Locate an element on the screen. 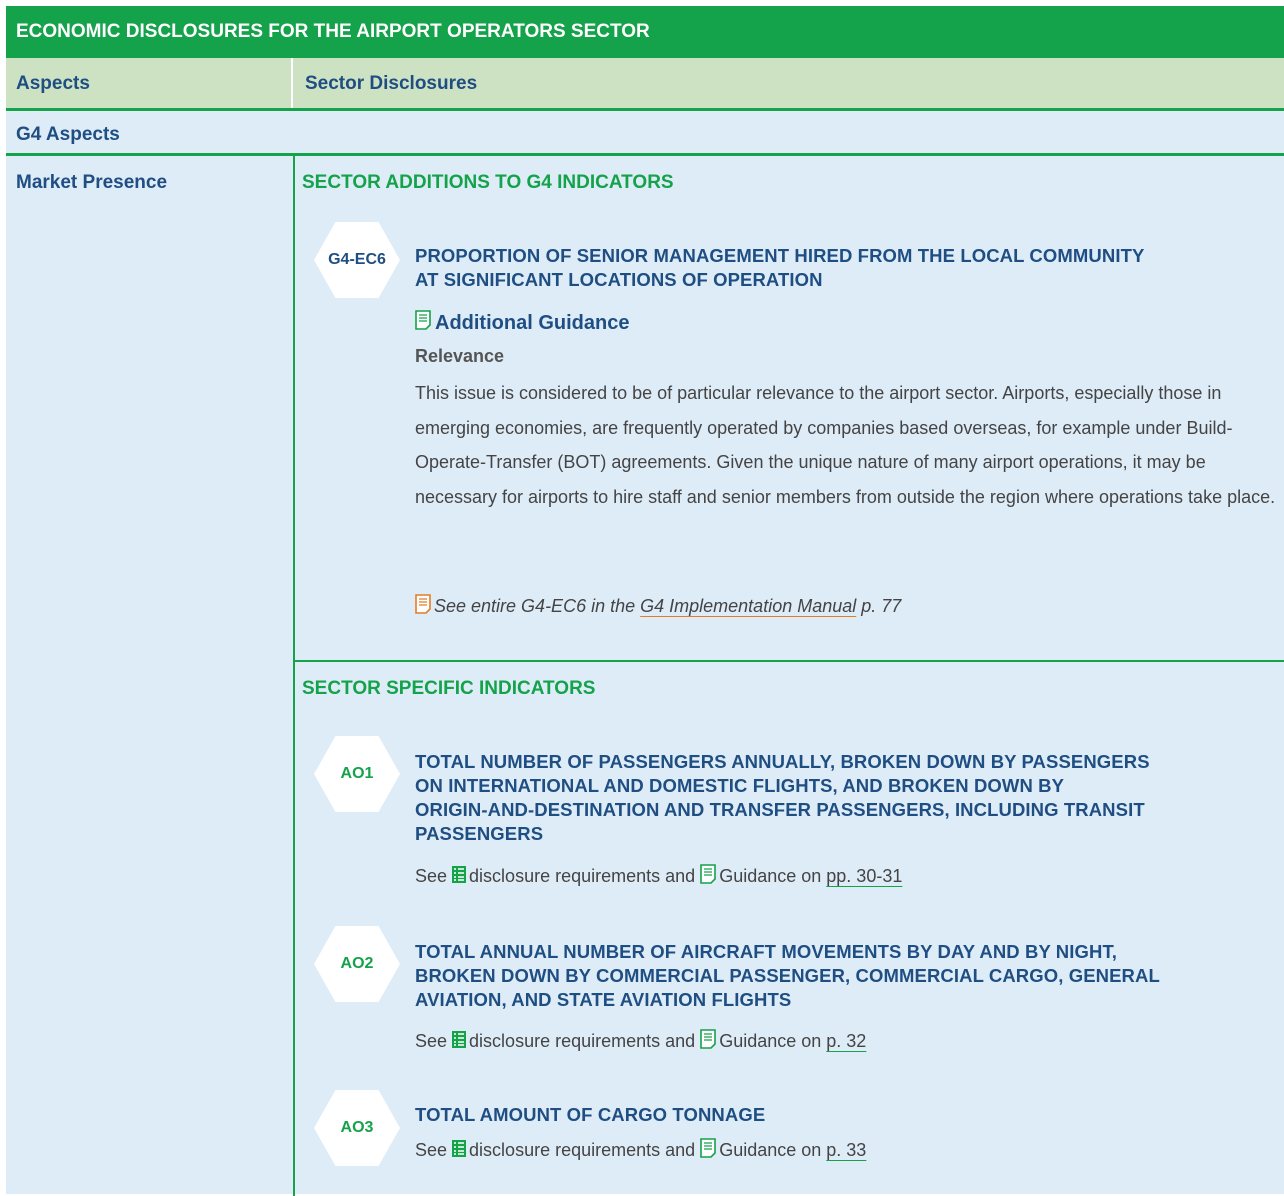 The height and width of the screenshot is (1196, 1284). additional-guidance: Additional Guidance is located at coordinates (522, 323).